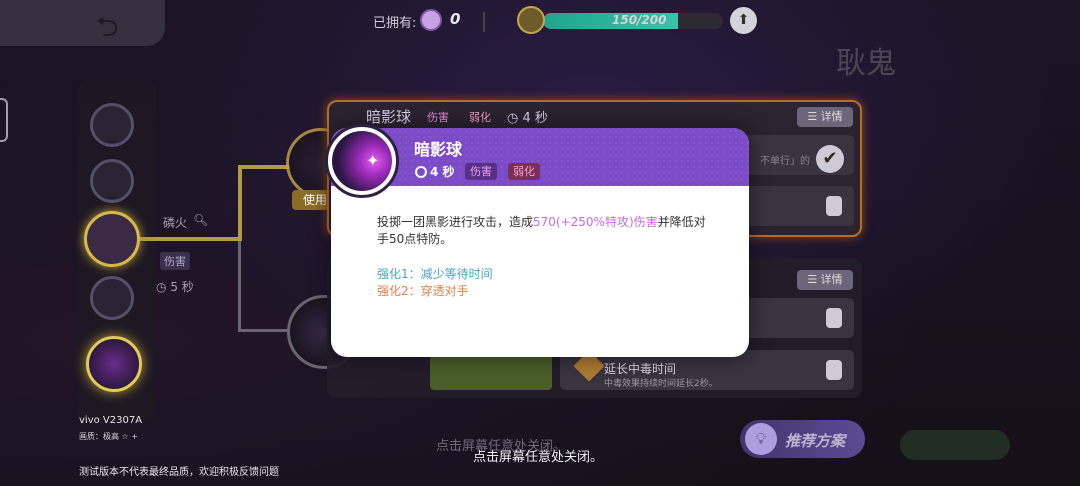 Image resolution: width=1080 pixels, height=486 pixels. I want to click on lightbulb-icon: 💡︎, so click(761, 439).